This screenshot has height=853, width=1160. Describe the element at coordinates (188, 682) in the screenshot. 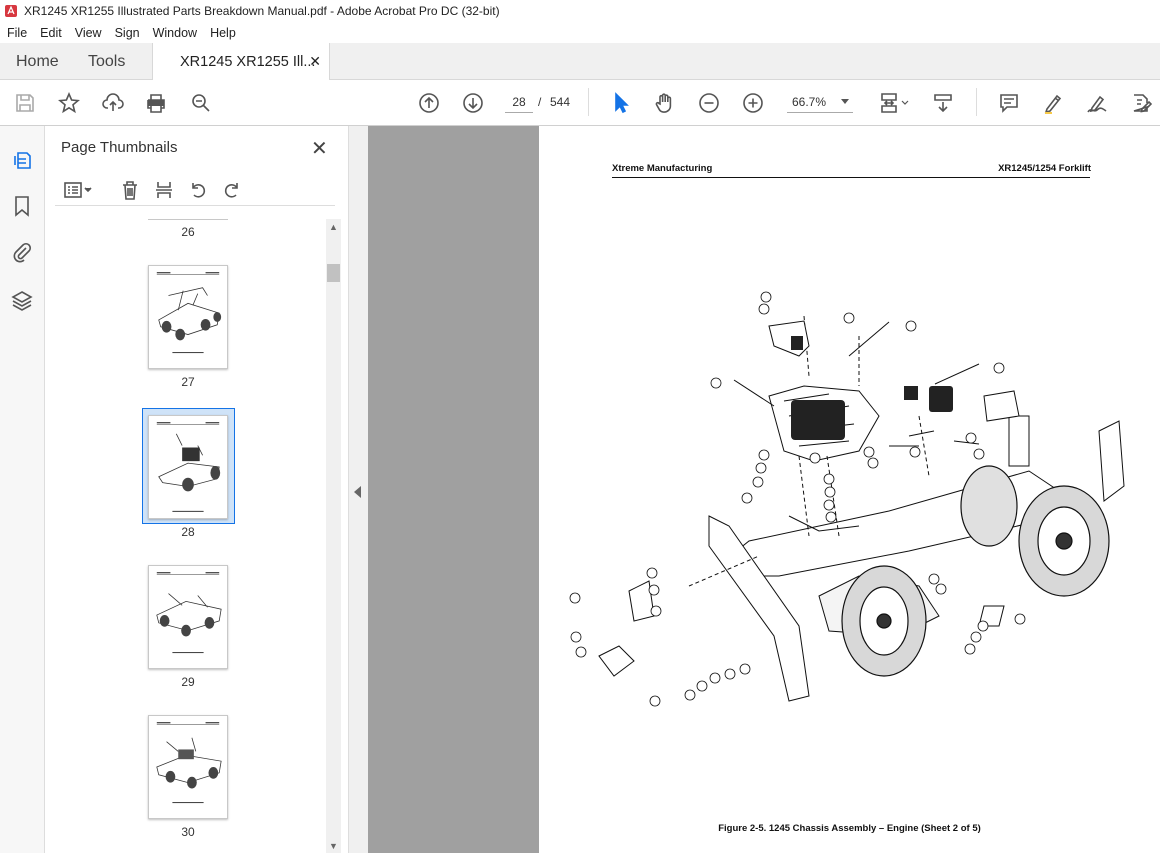

I see `thumbnail-label: 29` at that location.